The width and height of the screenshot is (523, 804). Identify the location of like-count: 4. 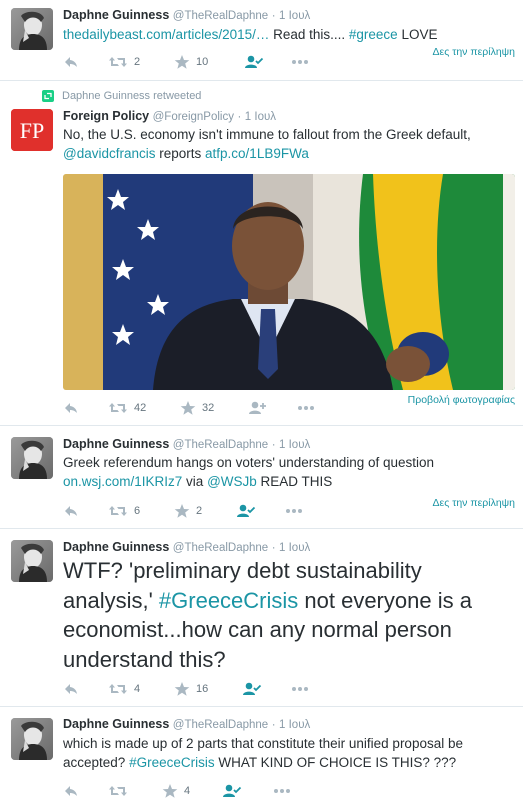
(187, 791).